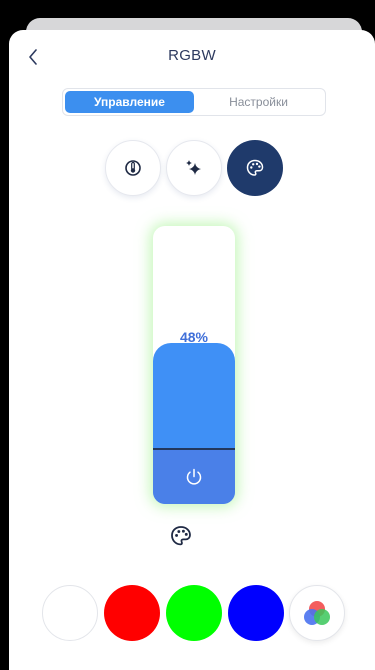 This screenshot has height=670, width=375. I want to click on color-swatch-red, so click(132, 613).